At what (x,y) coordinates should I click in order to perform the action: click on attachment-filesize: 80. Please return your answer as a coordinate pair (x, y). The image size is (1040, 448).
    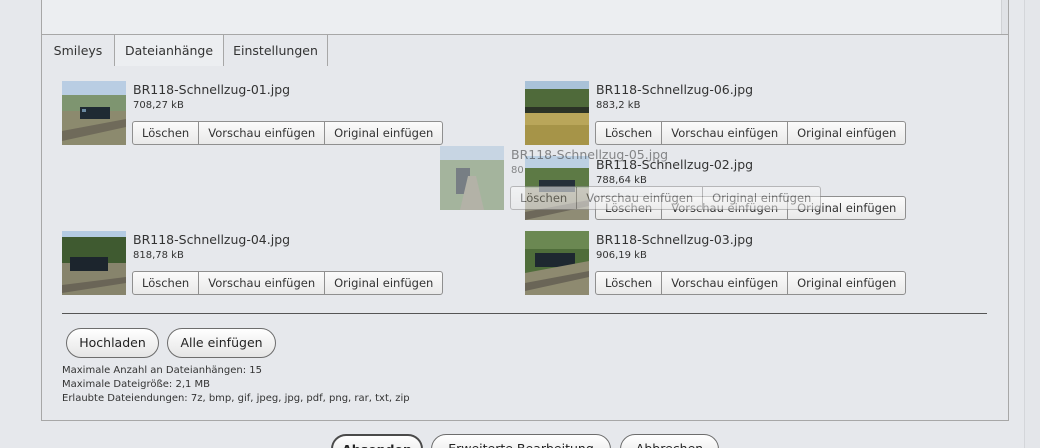
    Looking at the image, I should click on (517, 170).